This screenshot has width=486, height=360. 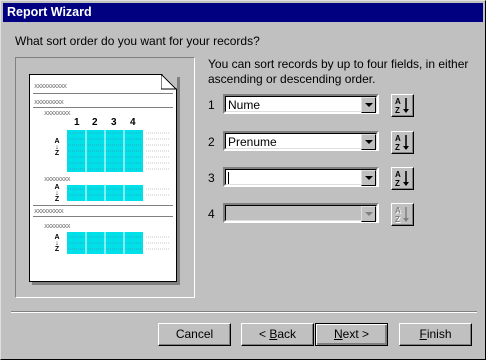 I want to click on preview-cell-grid, so click(x=119, y=192).